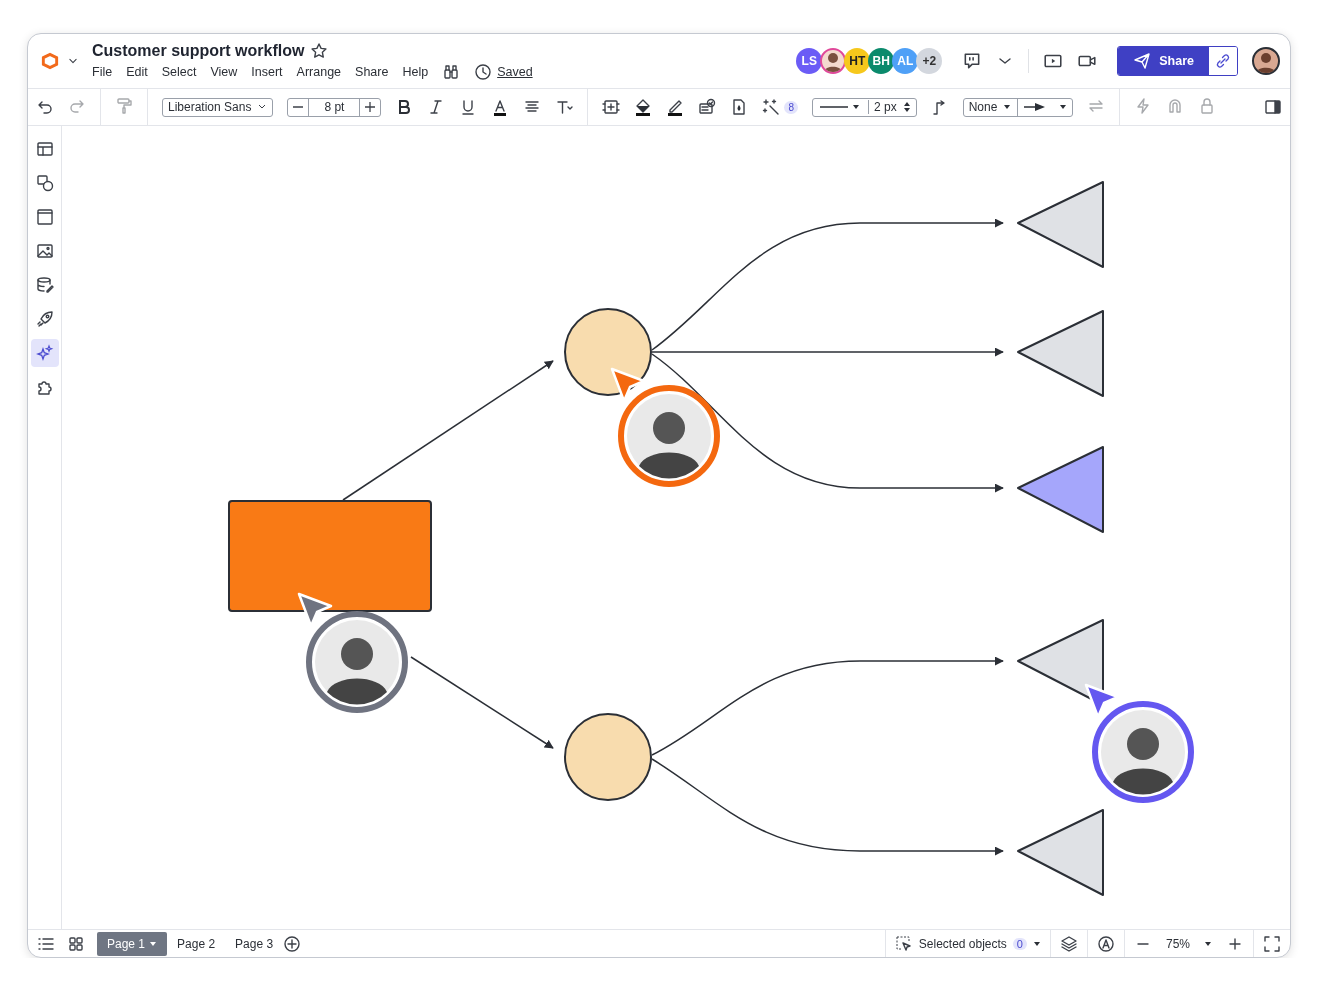  I want to click on stepper-arrows-icon, so click(906, 107).